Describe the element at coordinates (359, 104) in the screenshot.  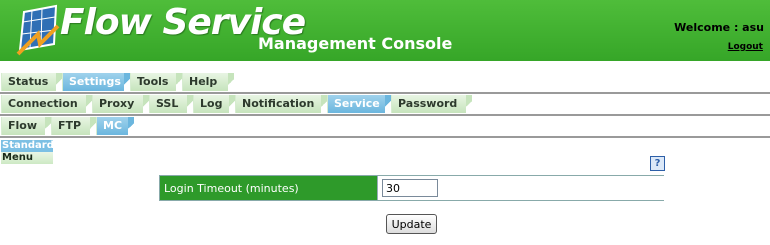
I see `tab-service: Service` at that location.